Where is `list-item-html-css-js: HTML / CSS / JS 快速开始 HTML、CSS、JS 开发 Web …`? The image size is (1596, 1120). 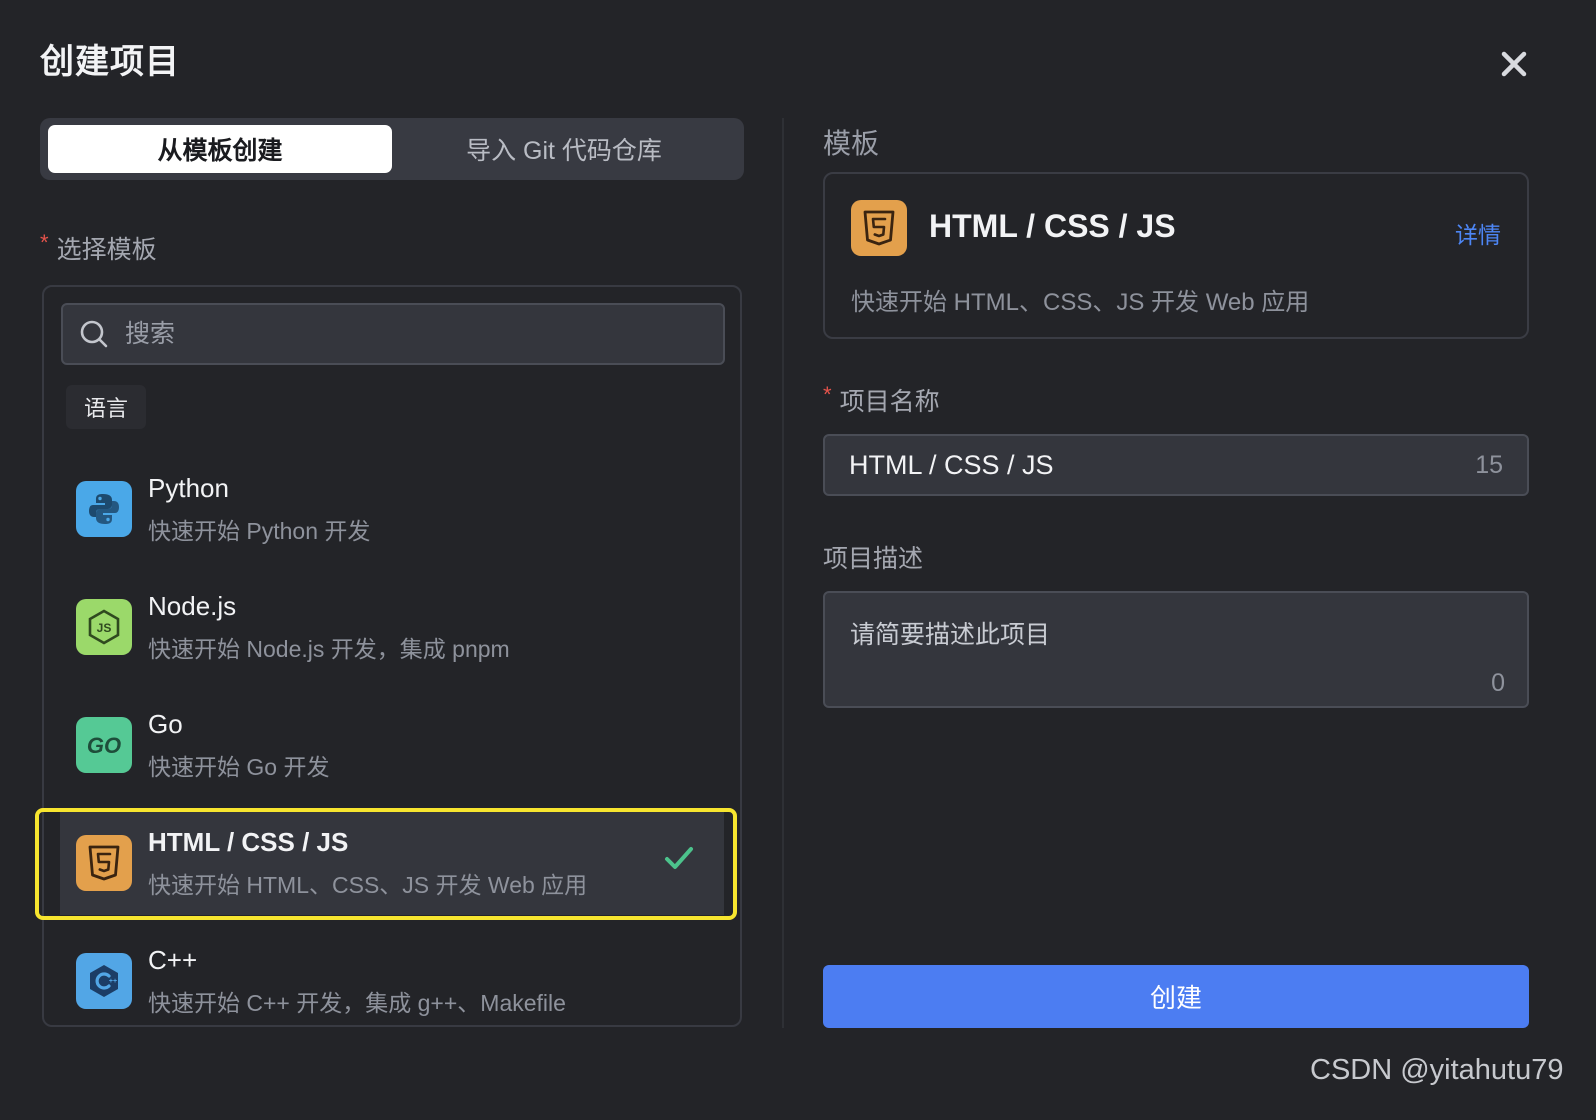
list-item-html-css-js: HTML / CSS / JS 快速开始 HTML、CSS、JS 开发 Web … is located at coordinates (392, 863).